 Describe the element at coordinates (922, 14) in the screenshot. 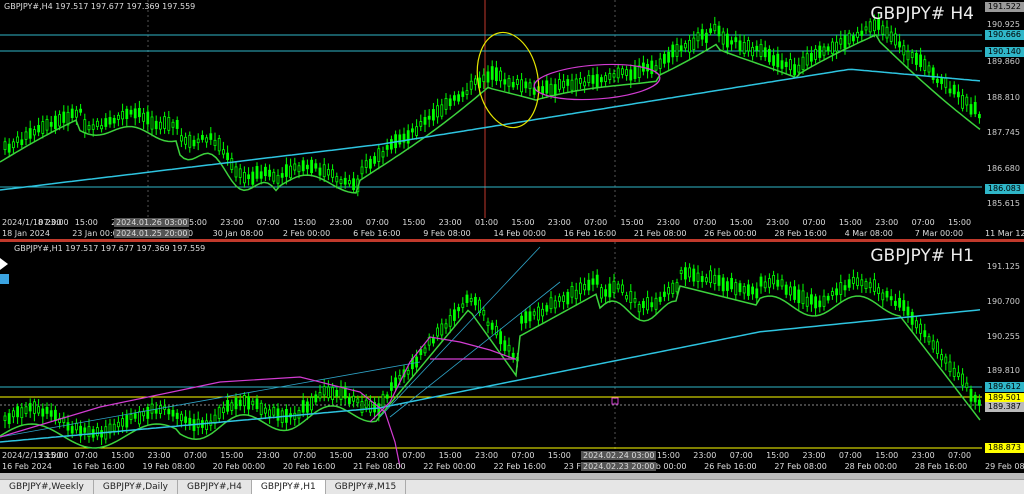

I see `h4-chart-title: GBPJPY# H4` at that location.